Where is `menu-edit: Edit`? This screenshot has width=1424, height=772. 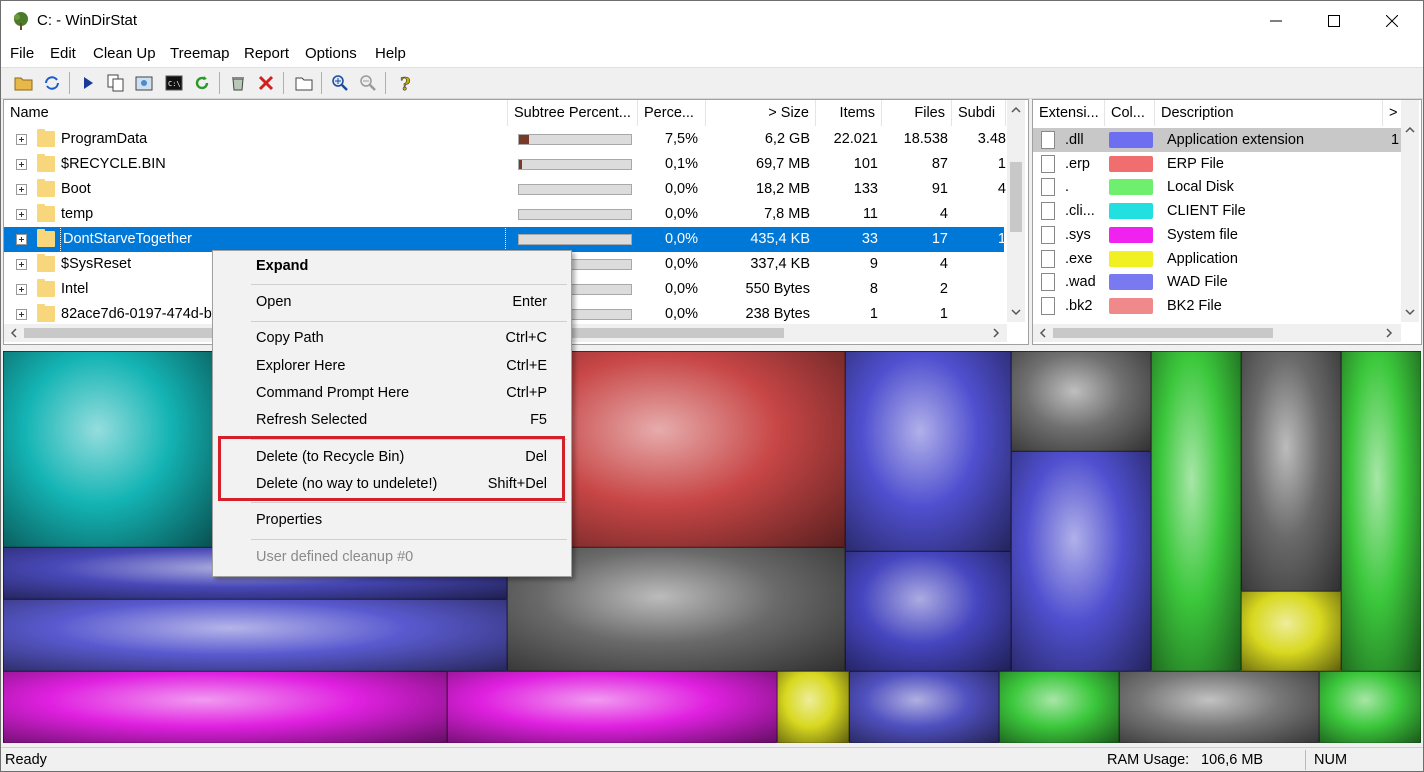
menu-edit: Edit is located at coordinates (63, 53).